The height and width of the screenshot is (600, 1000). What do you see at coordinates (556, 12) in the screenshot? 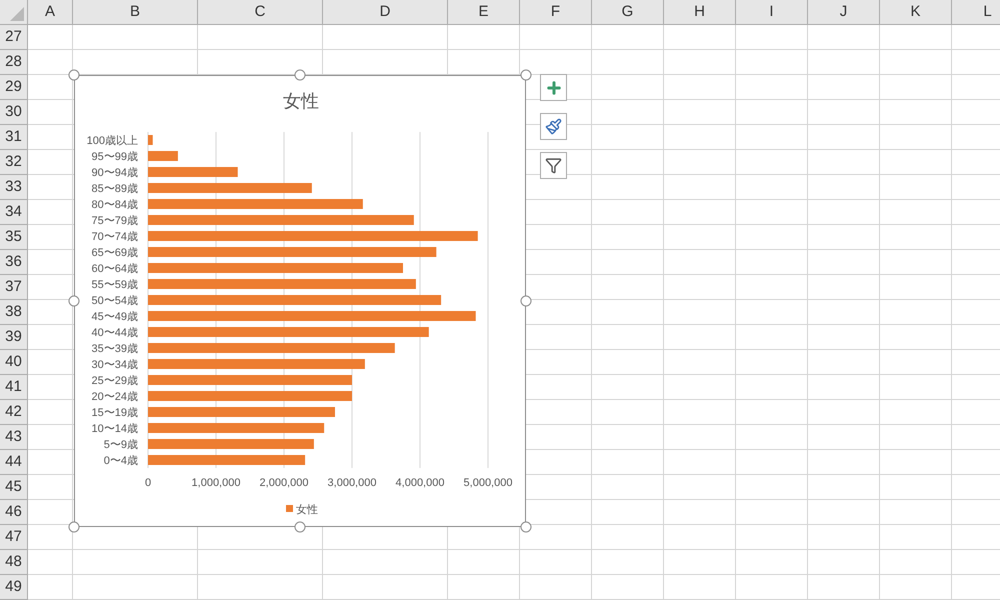
I see `column-header: F` at bounding box center [556, 12].